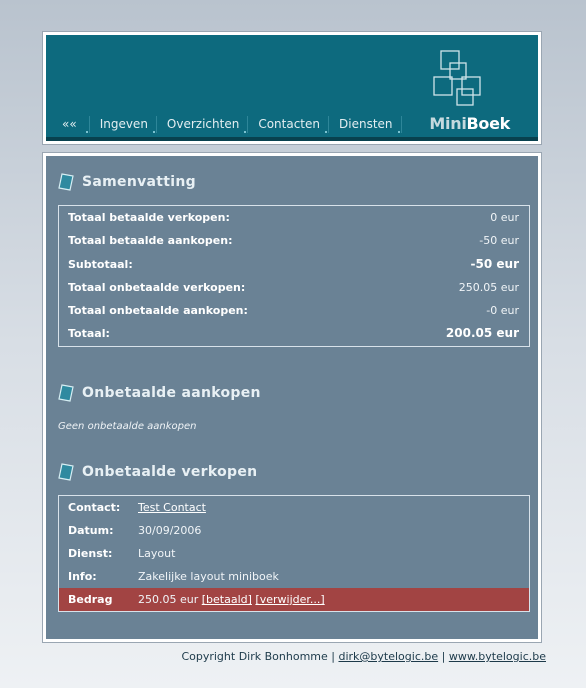 Image resolution: width=586 pixels, height=688 pixels. Describe the element at coordinates (365, 124) in the screenshot. I see `nav-diensten: Diensten` at that location.